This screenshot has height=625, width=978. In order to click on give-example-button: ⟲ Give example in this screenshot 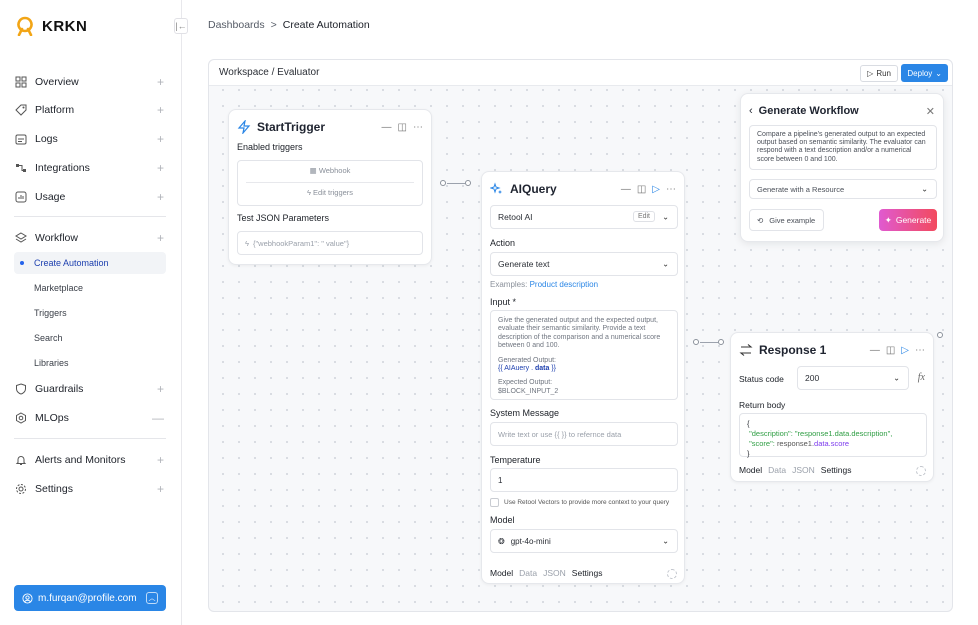, I will do `click(786, 220)`.